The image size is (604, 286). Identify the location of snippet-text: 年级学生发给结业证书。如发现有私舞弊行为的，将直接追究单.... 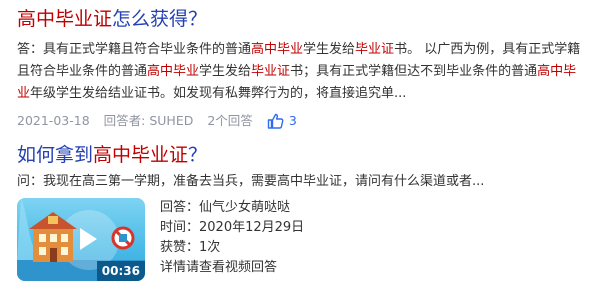
(218, 93).